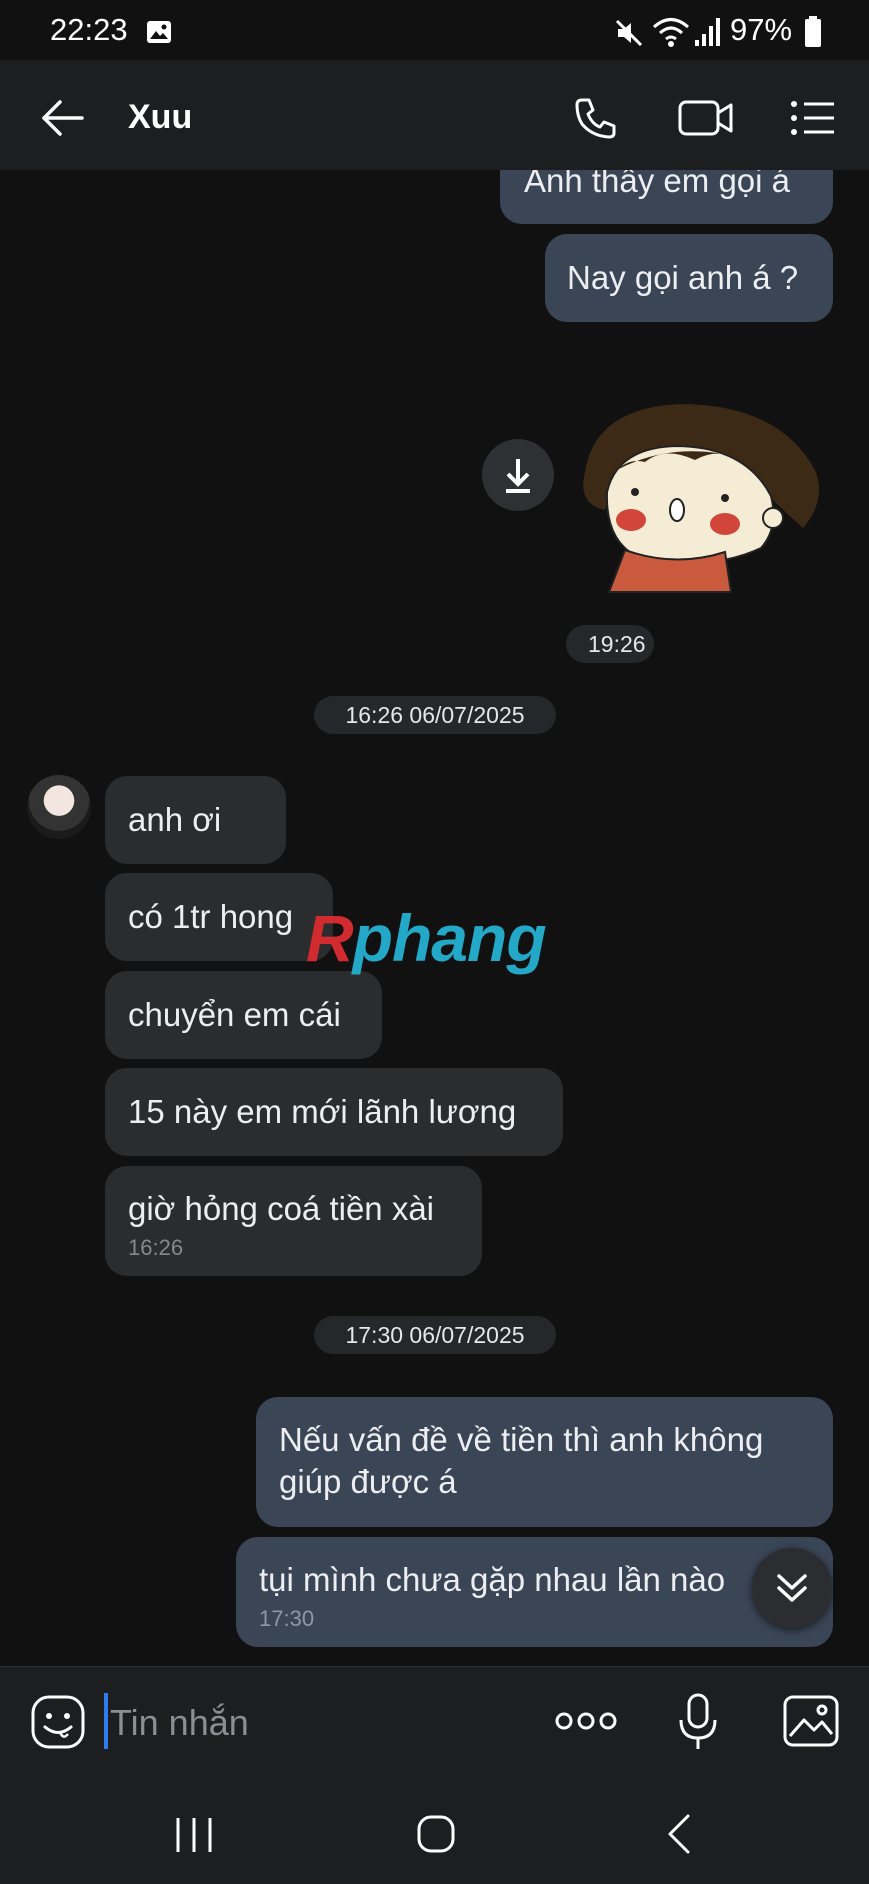 This screenshot has height=1884, width=869. Describe the element at coordinates (211, 916) in the screenshot. I see `message-text: có 1tr hong` at that location.